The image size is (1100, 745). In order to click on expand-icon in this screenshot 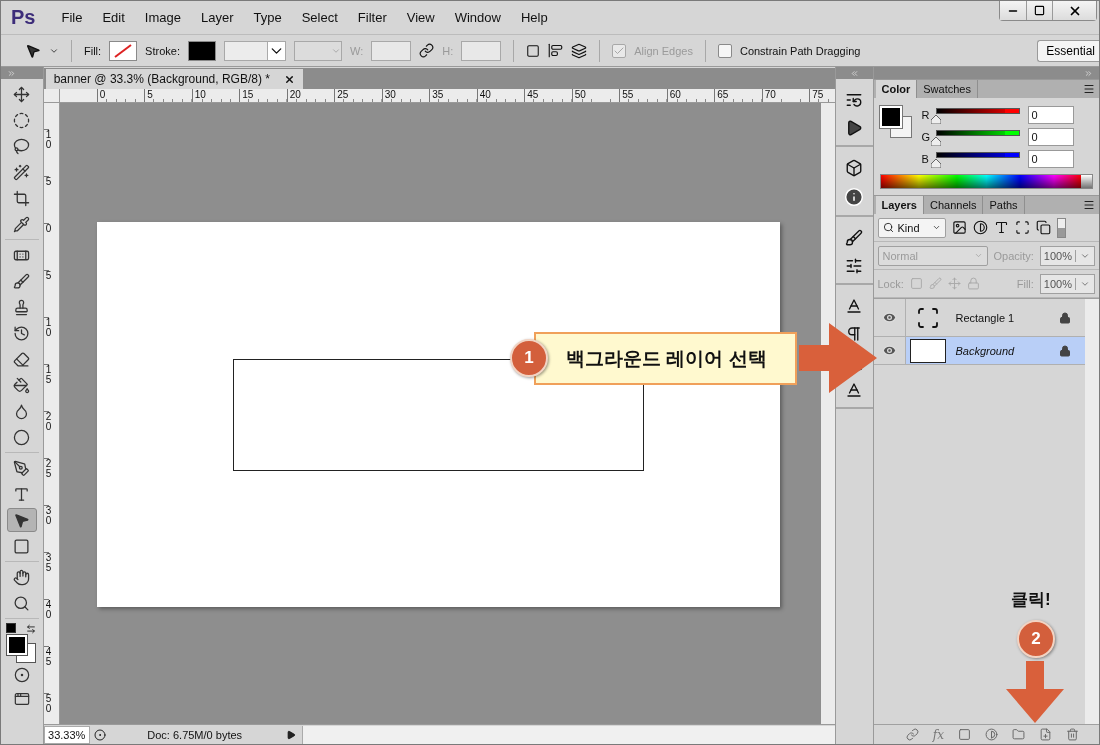, I will do `click(11, 73)`.